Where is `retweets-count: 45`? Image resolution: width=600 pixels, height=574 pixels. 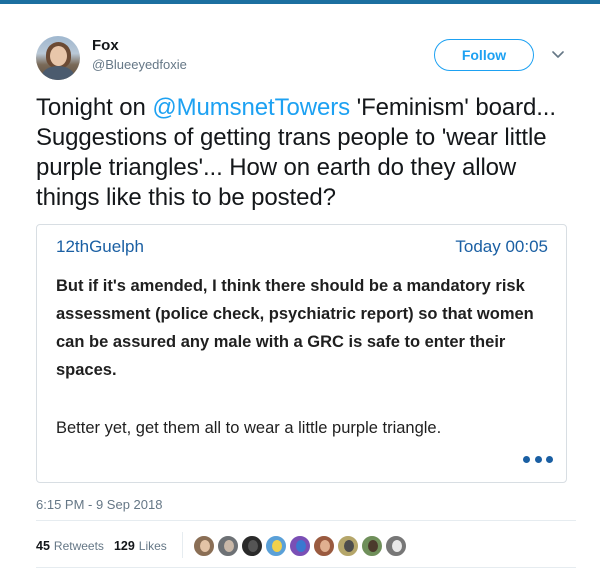 retweets-count: 45 is located at coordinates (43, 546).